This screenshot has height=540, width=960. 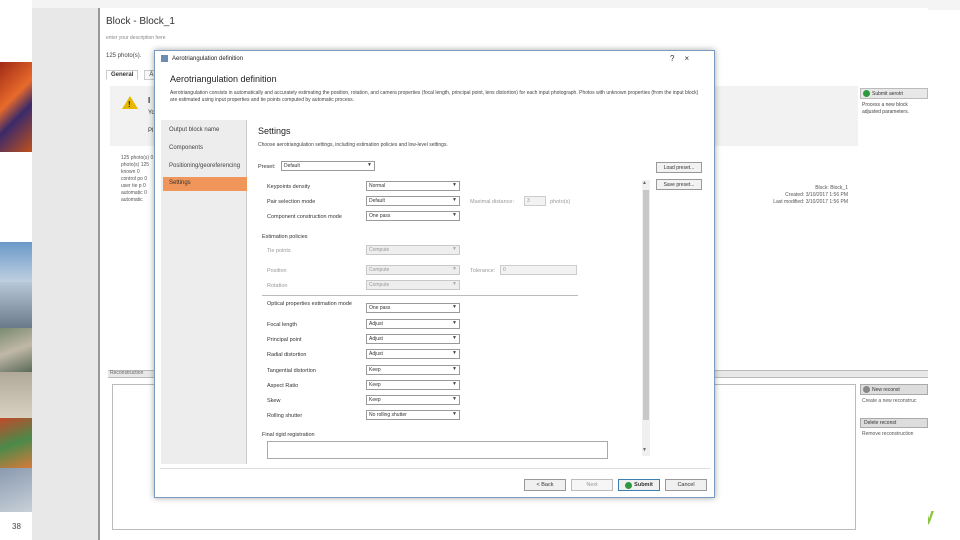 I want to click on photo-strip, so click(x=16, y=287).